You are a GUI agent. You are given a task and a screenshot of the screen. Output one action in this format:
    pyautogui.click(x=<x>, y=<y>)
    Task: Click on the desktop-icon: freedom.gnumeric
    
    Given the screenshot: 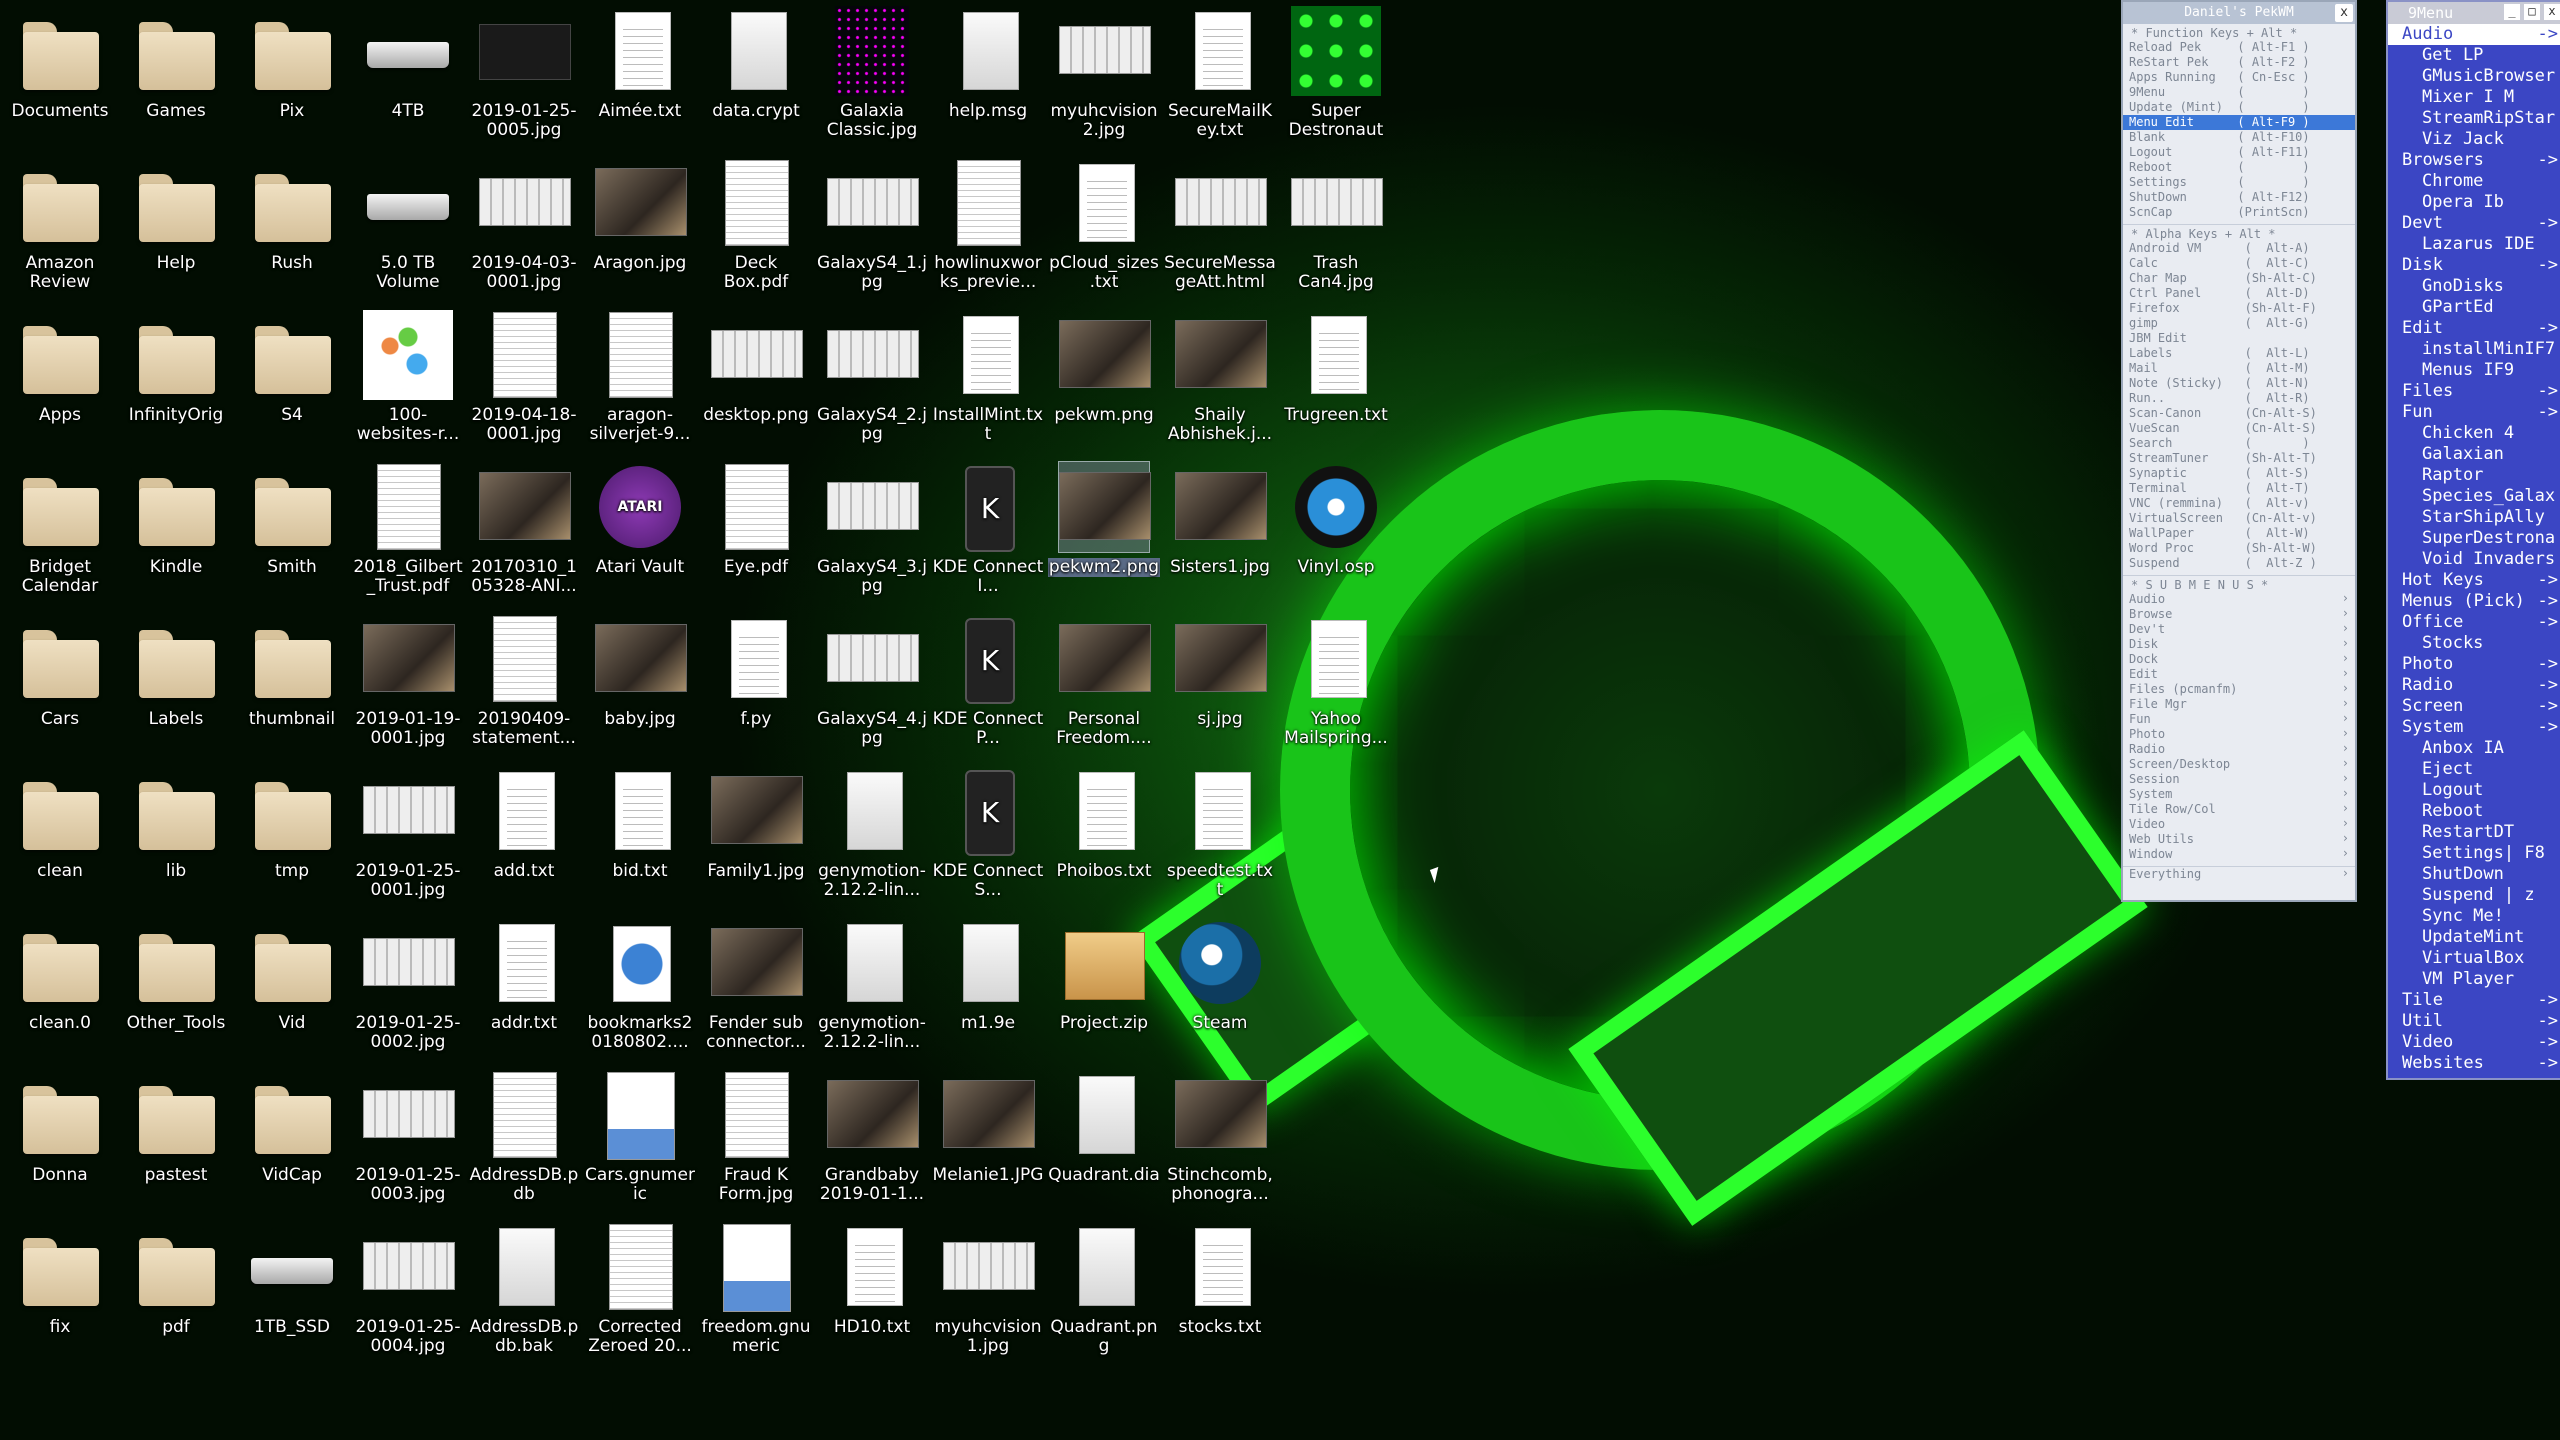 What is the action you would take?
    pyautogui.click(x=756, y=1289)
    